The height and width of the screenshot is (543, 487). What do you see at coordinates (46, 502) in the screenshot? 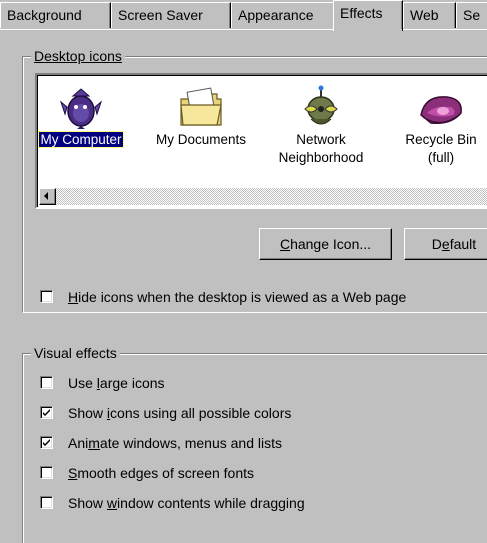
I see `show-window-contents-checkbox` at bounding box center [46, 502].